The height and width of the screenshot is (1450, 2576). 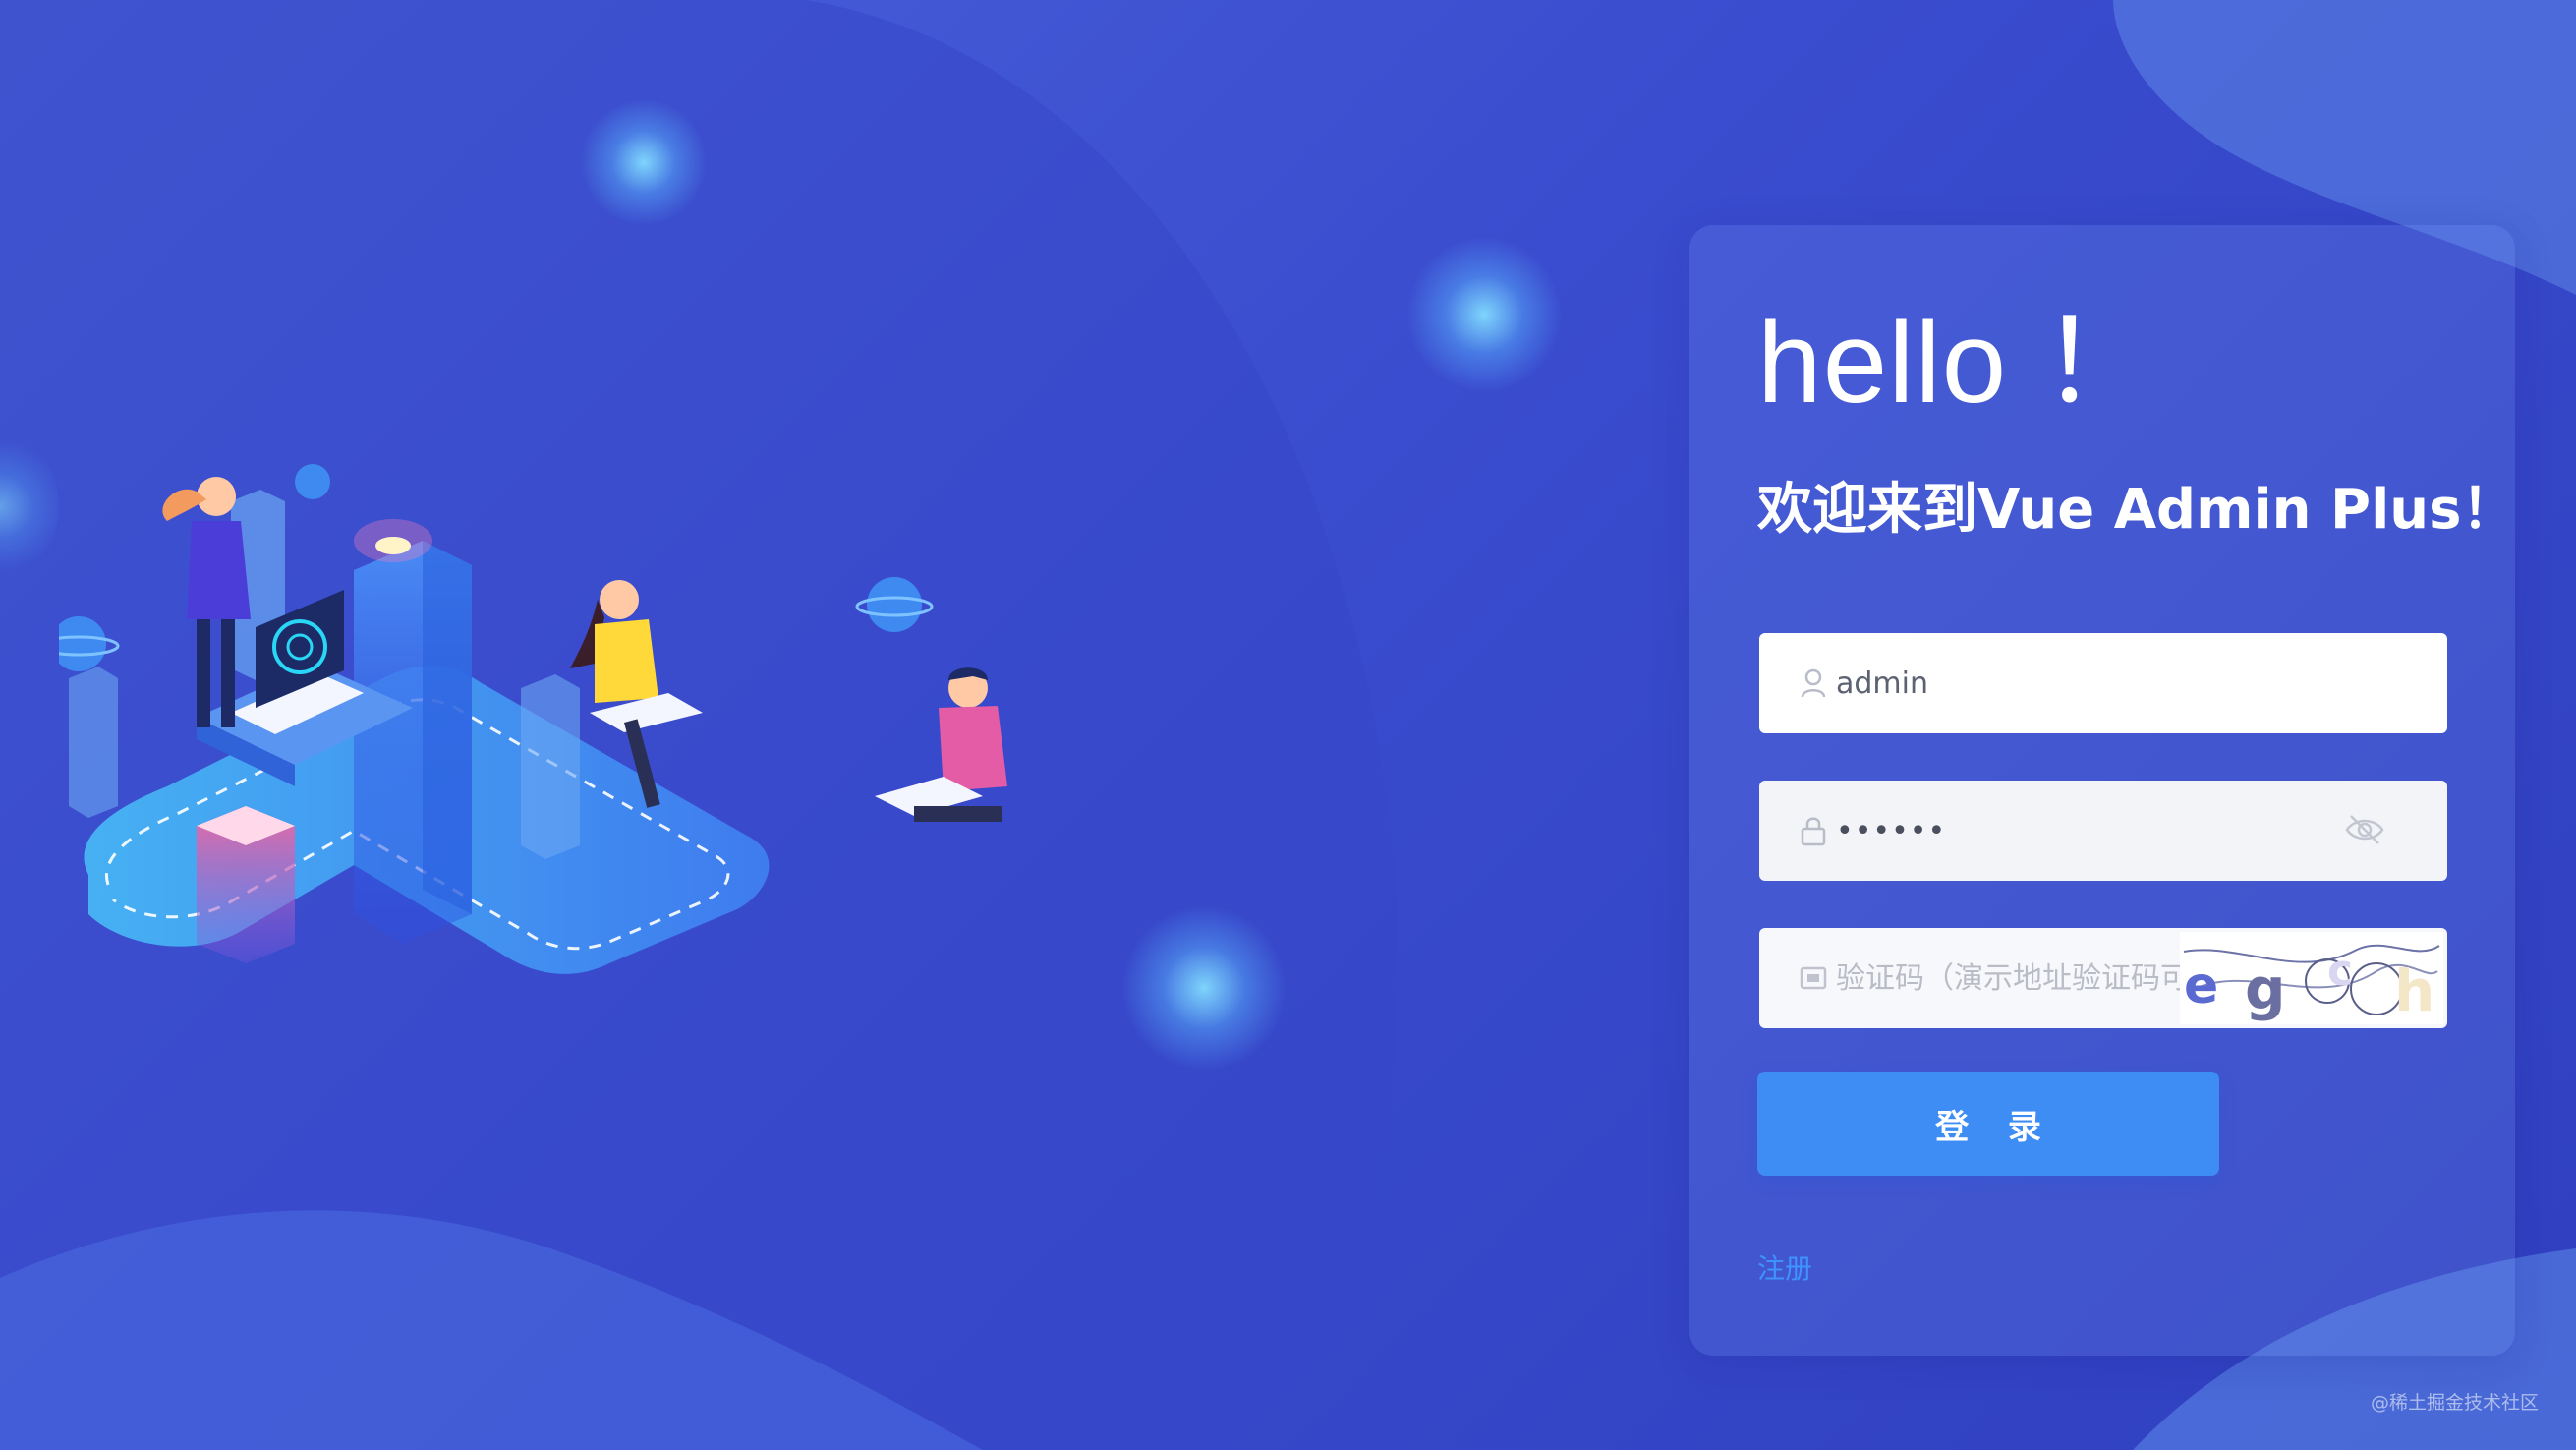 What do you see at coordinates (2414, 990) in the screenshot?
I see `svg-text: h` at bounding box center [2414, 990].